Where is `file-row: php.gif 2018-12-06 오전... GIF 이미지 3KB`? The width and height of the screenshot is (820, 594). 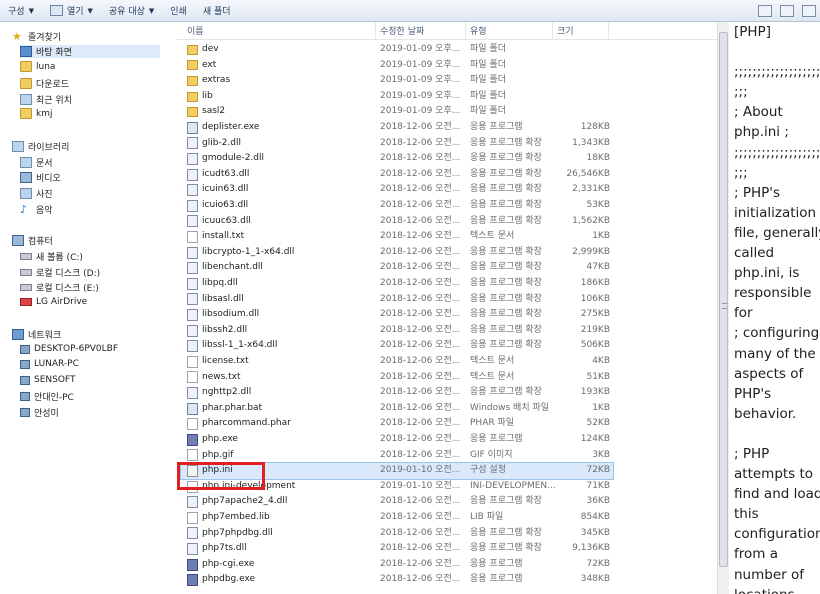 file-row: php.gif 2018-12-06 오전... GIF 이미지 3KB is located at coordinates (397, 456).